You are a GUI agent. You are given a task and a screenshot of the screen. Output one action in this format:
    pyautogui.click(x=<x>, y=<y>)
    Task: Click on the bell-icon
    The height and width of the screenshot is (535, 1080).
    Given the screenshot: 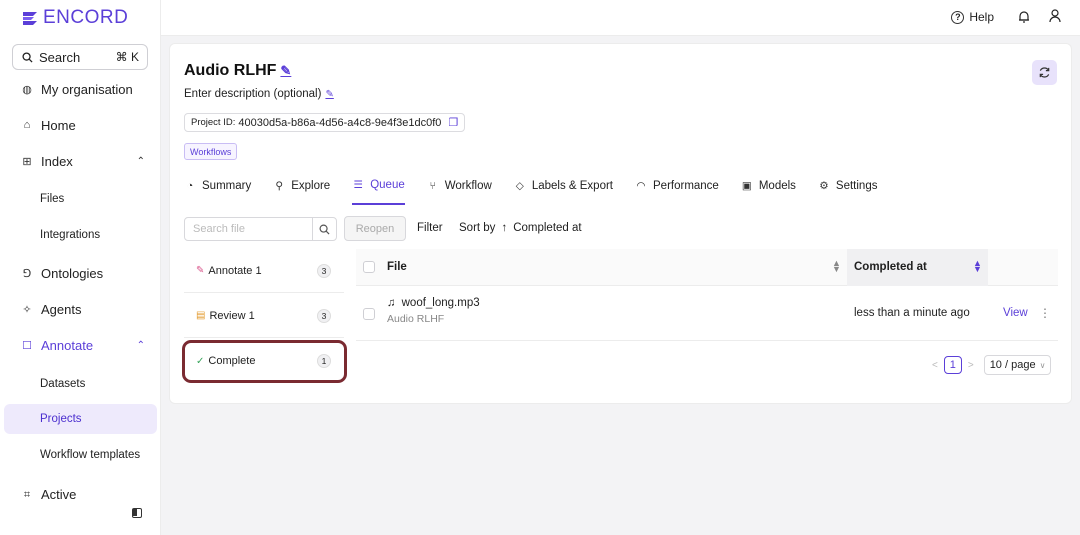 What is the action you would take?
    pyautogui.click(x=1024, y=18)
    